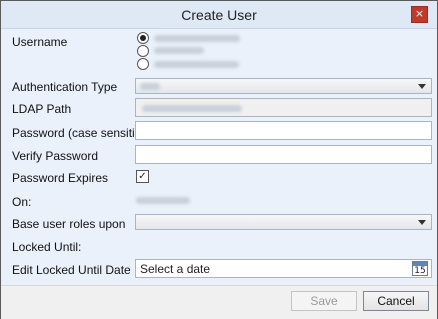  I want to click on username-option-2-obscured, so click(179, 50).